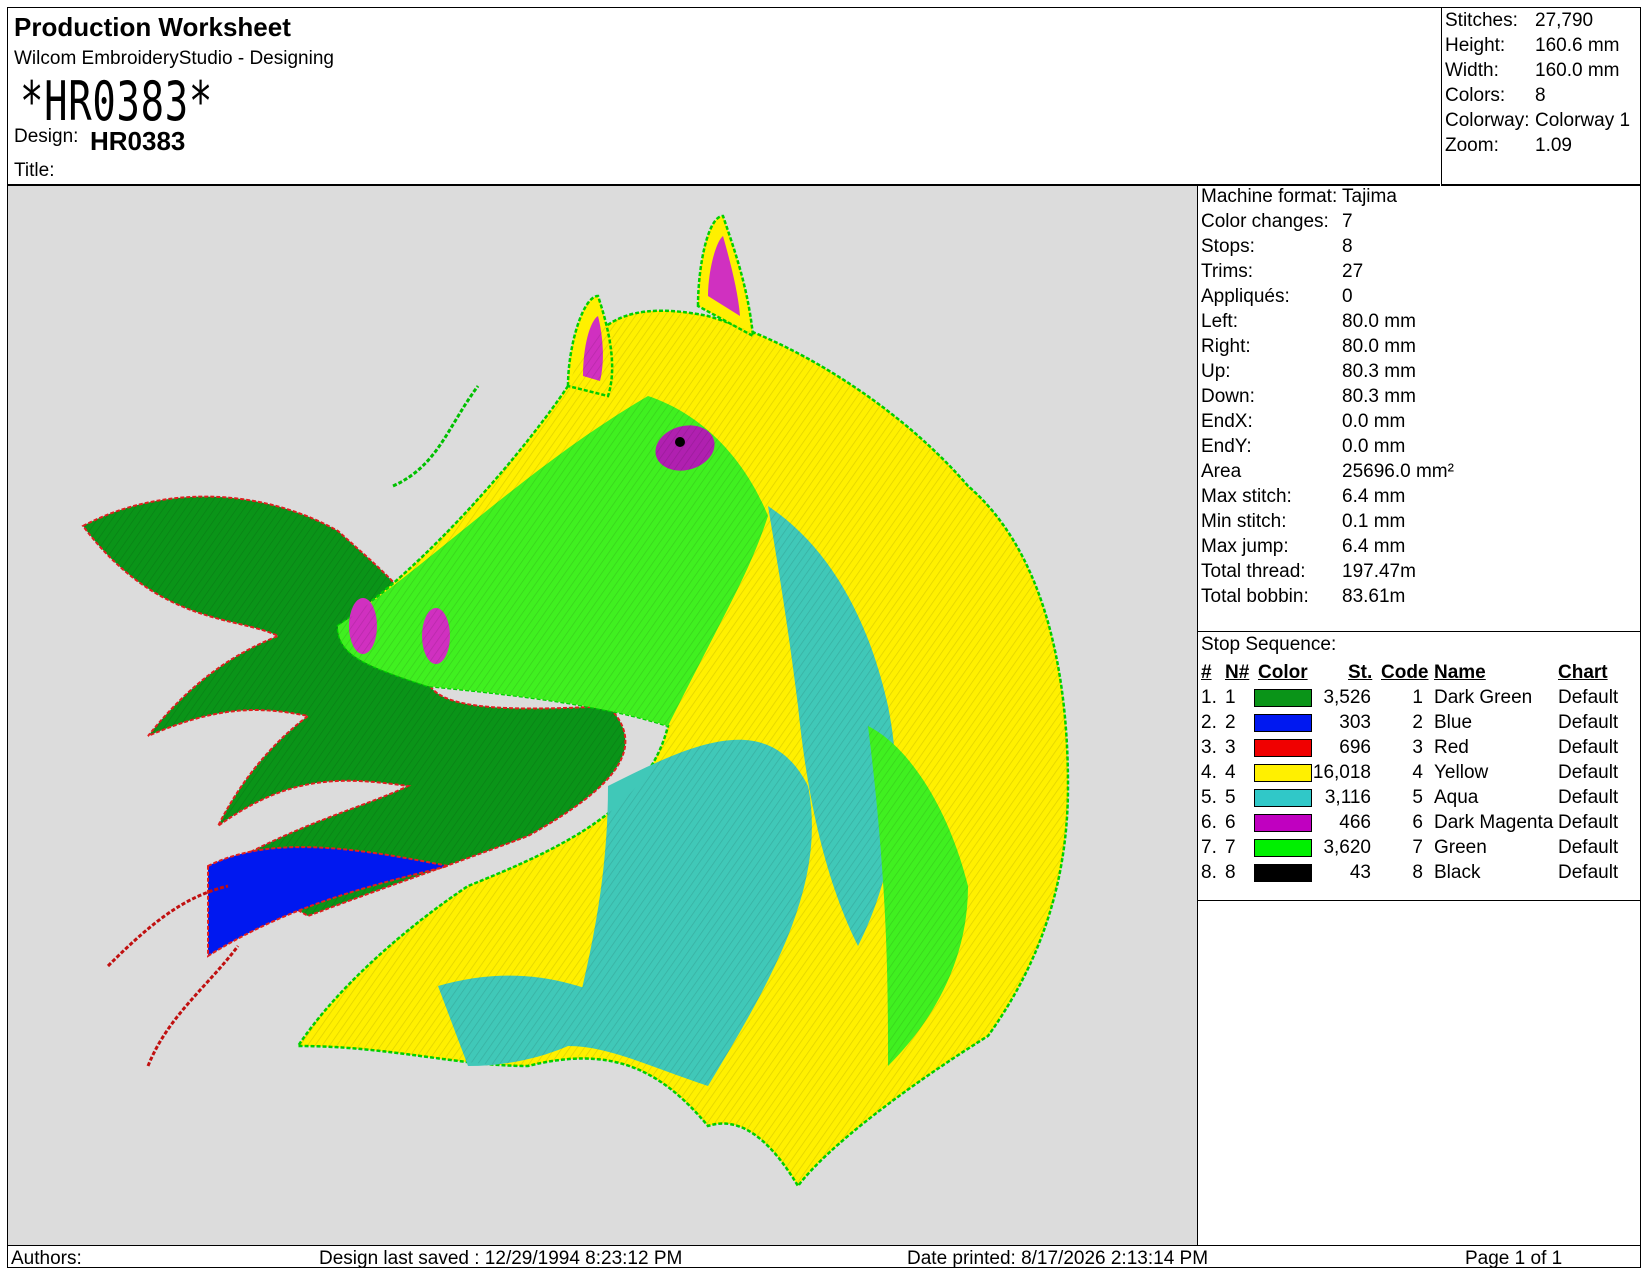  Describe the element at coordinates (1417, 797) in the screenshot. I see `stop-code: 5` at that location.